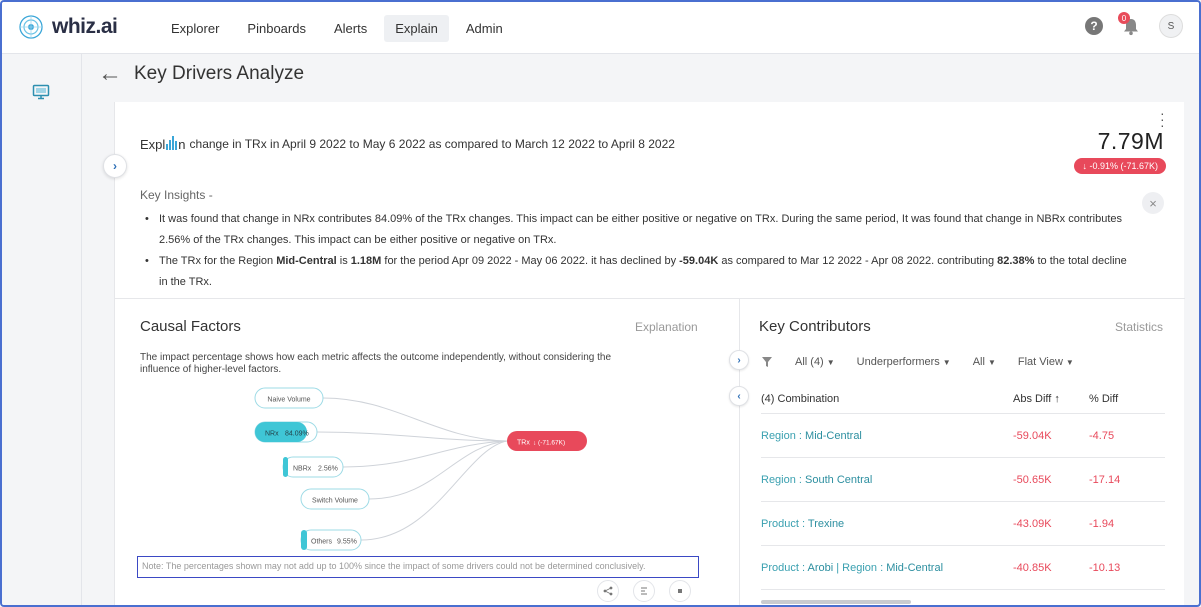  I want to click on nav-alerts: Alerts, so click(350, 28).